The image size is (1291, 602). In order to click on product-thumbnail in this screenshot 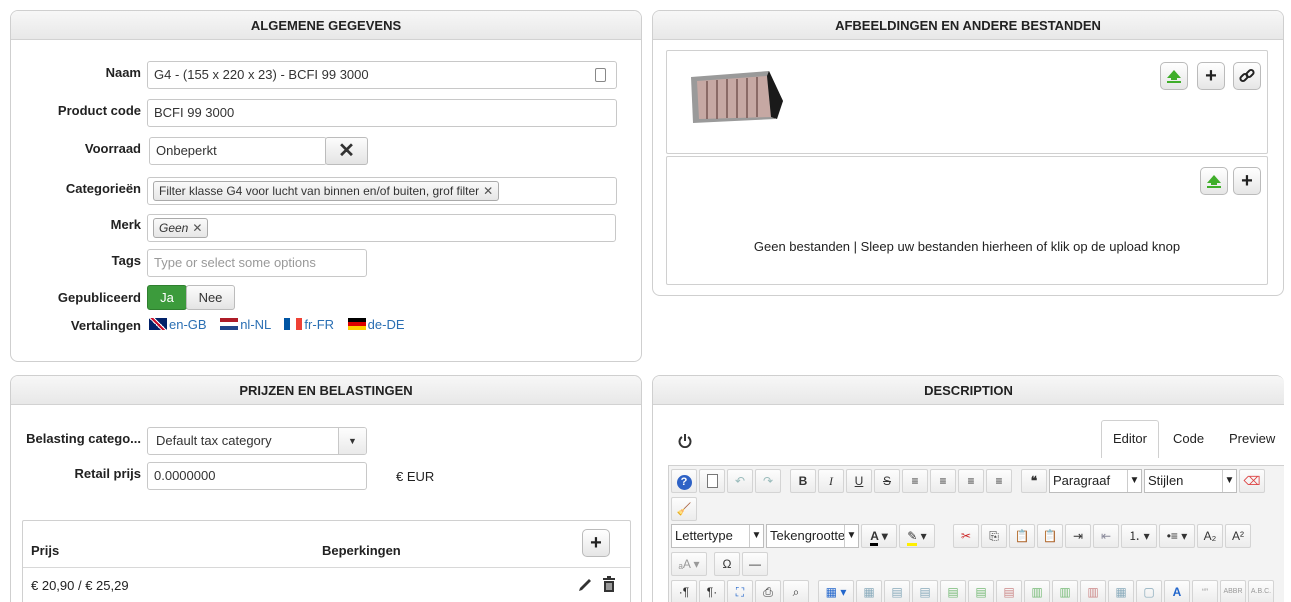, I will do `click(736, 96)`.